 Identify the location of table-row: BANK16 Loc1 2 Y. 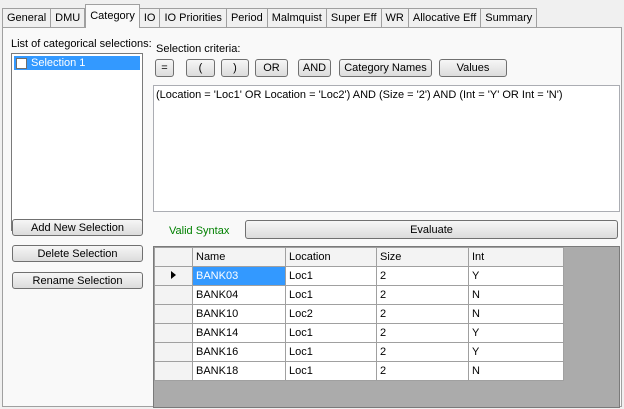
(359, 352).